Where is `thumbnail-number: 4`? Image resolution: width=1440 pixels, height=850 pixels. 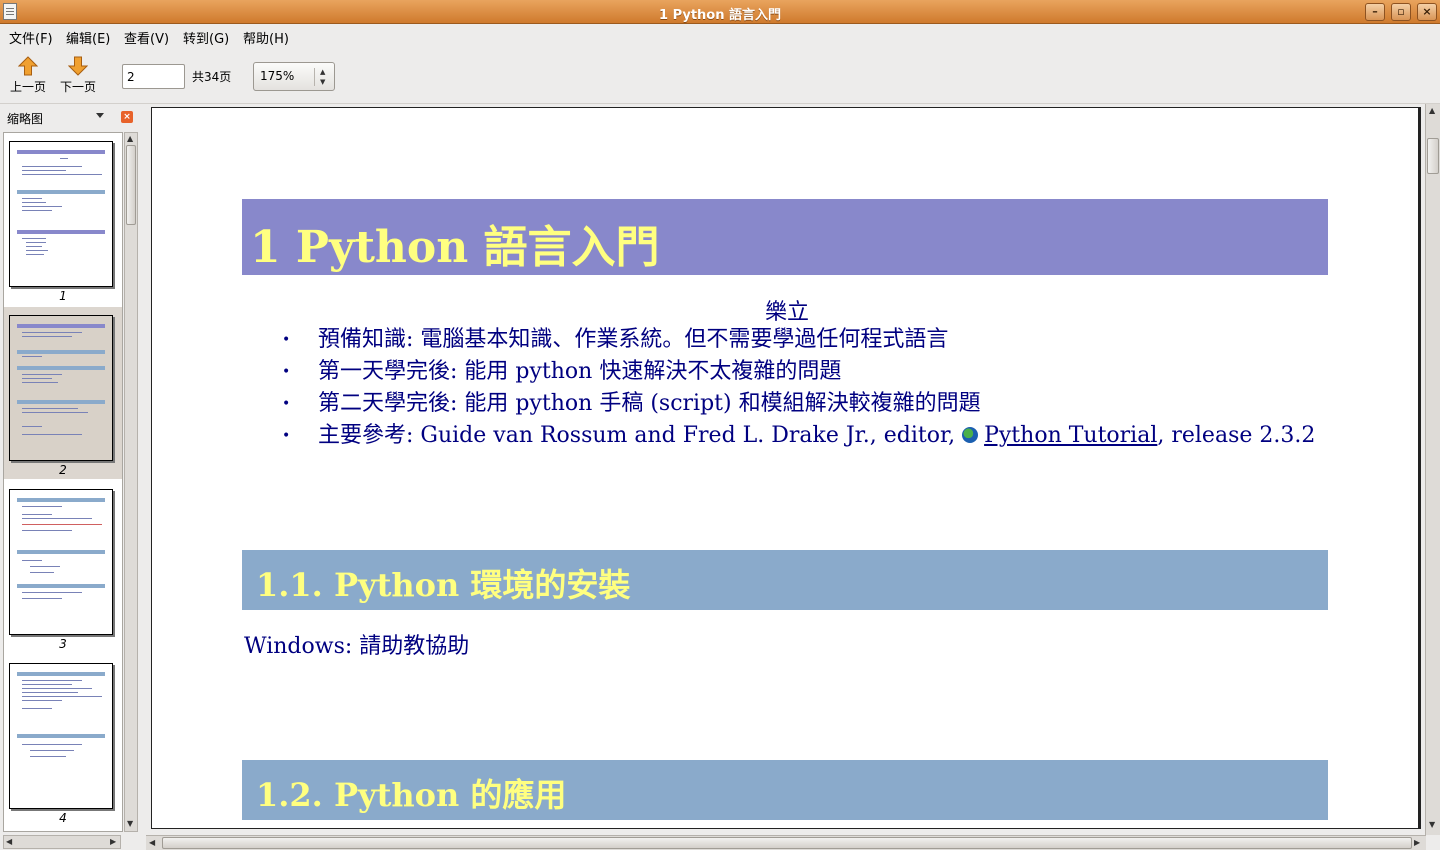
thumbnail-number: 4 is located at coordinates (63, 818).